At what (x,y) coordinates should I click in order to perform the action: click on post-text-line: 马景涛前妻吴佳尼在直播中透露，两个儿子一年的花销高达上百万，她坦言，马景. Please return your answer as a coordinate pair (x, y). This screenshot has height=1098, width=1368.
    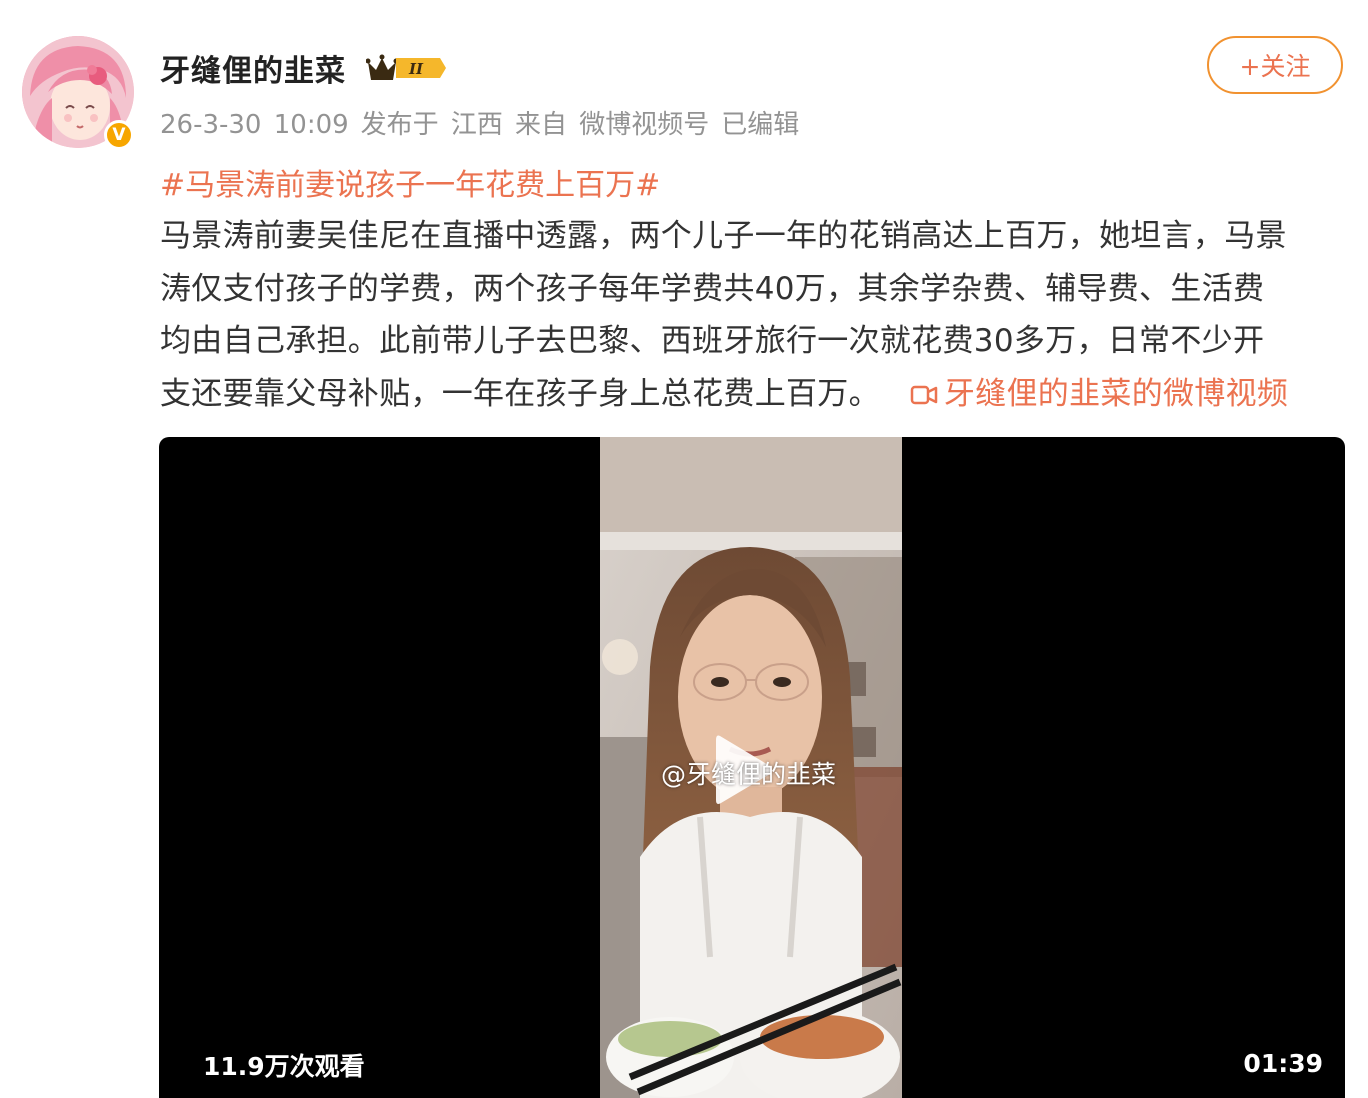
    Looking at the image, I should click on (723, 236).